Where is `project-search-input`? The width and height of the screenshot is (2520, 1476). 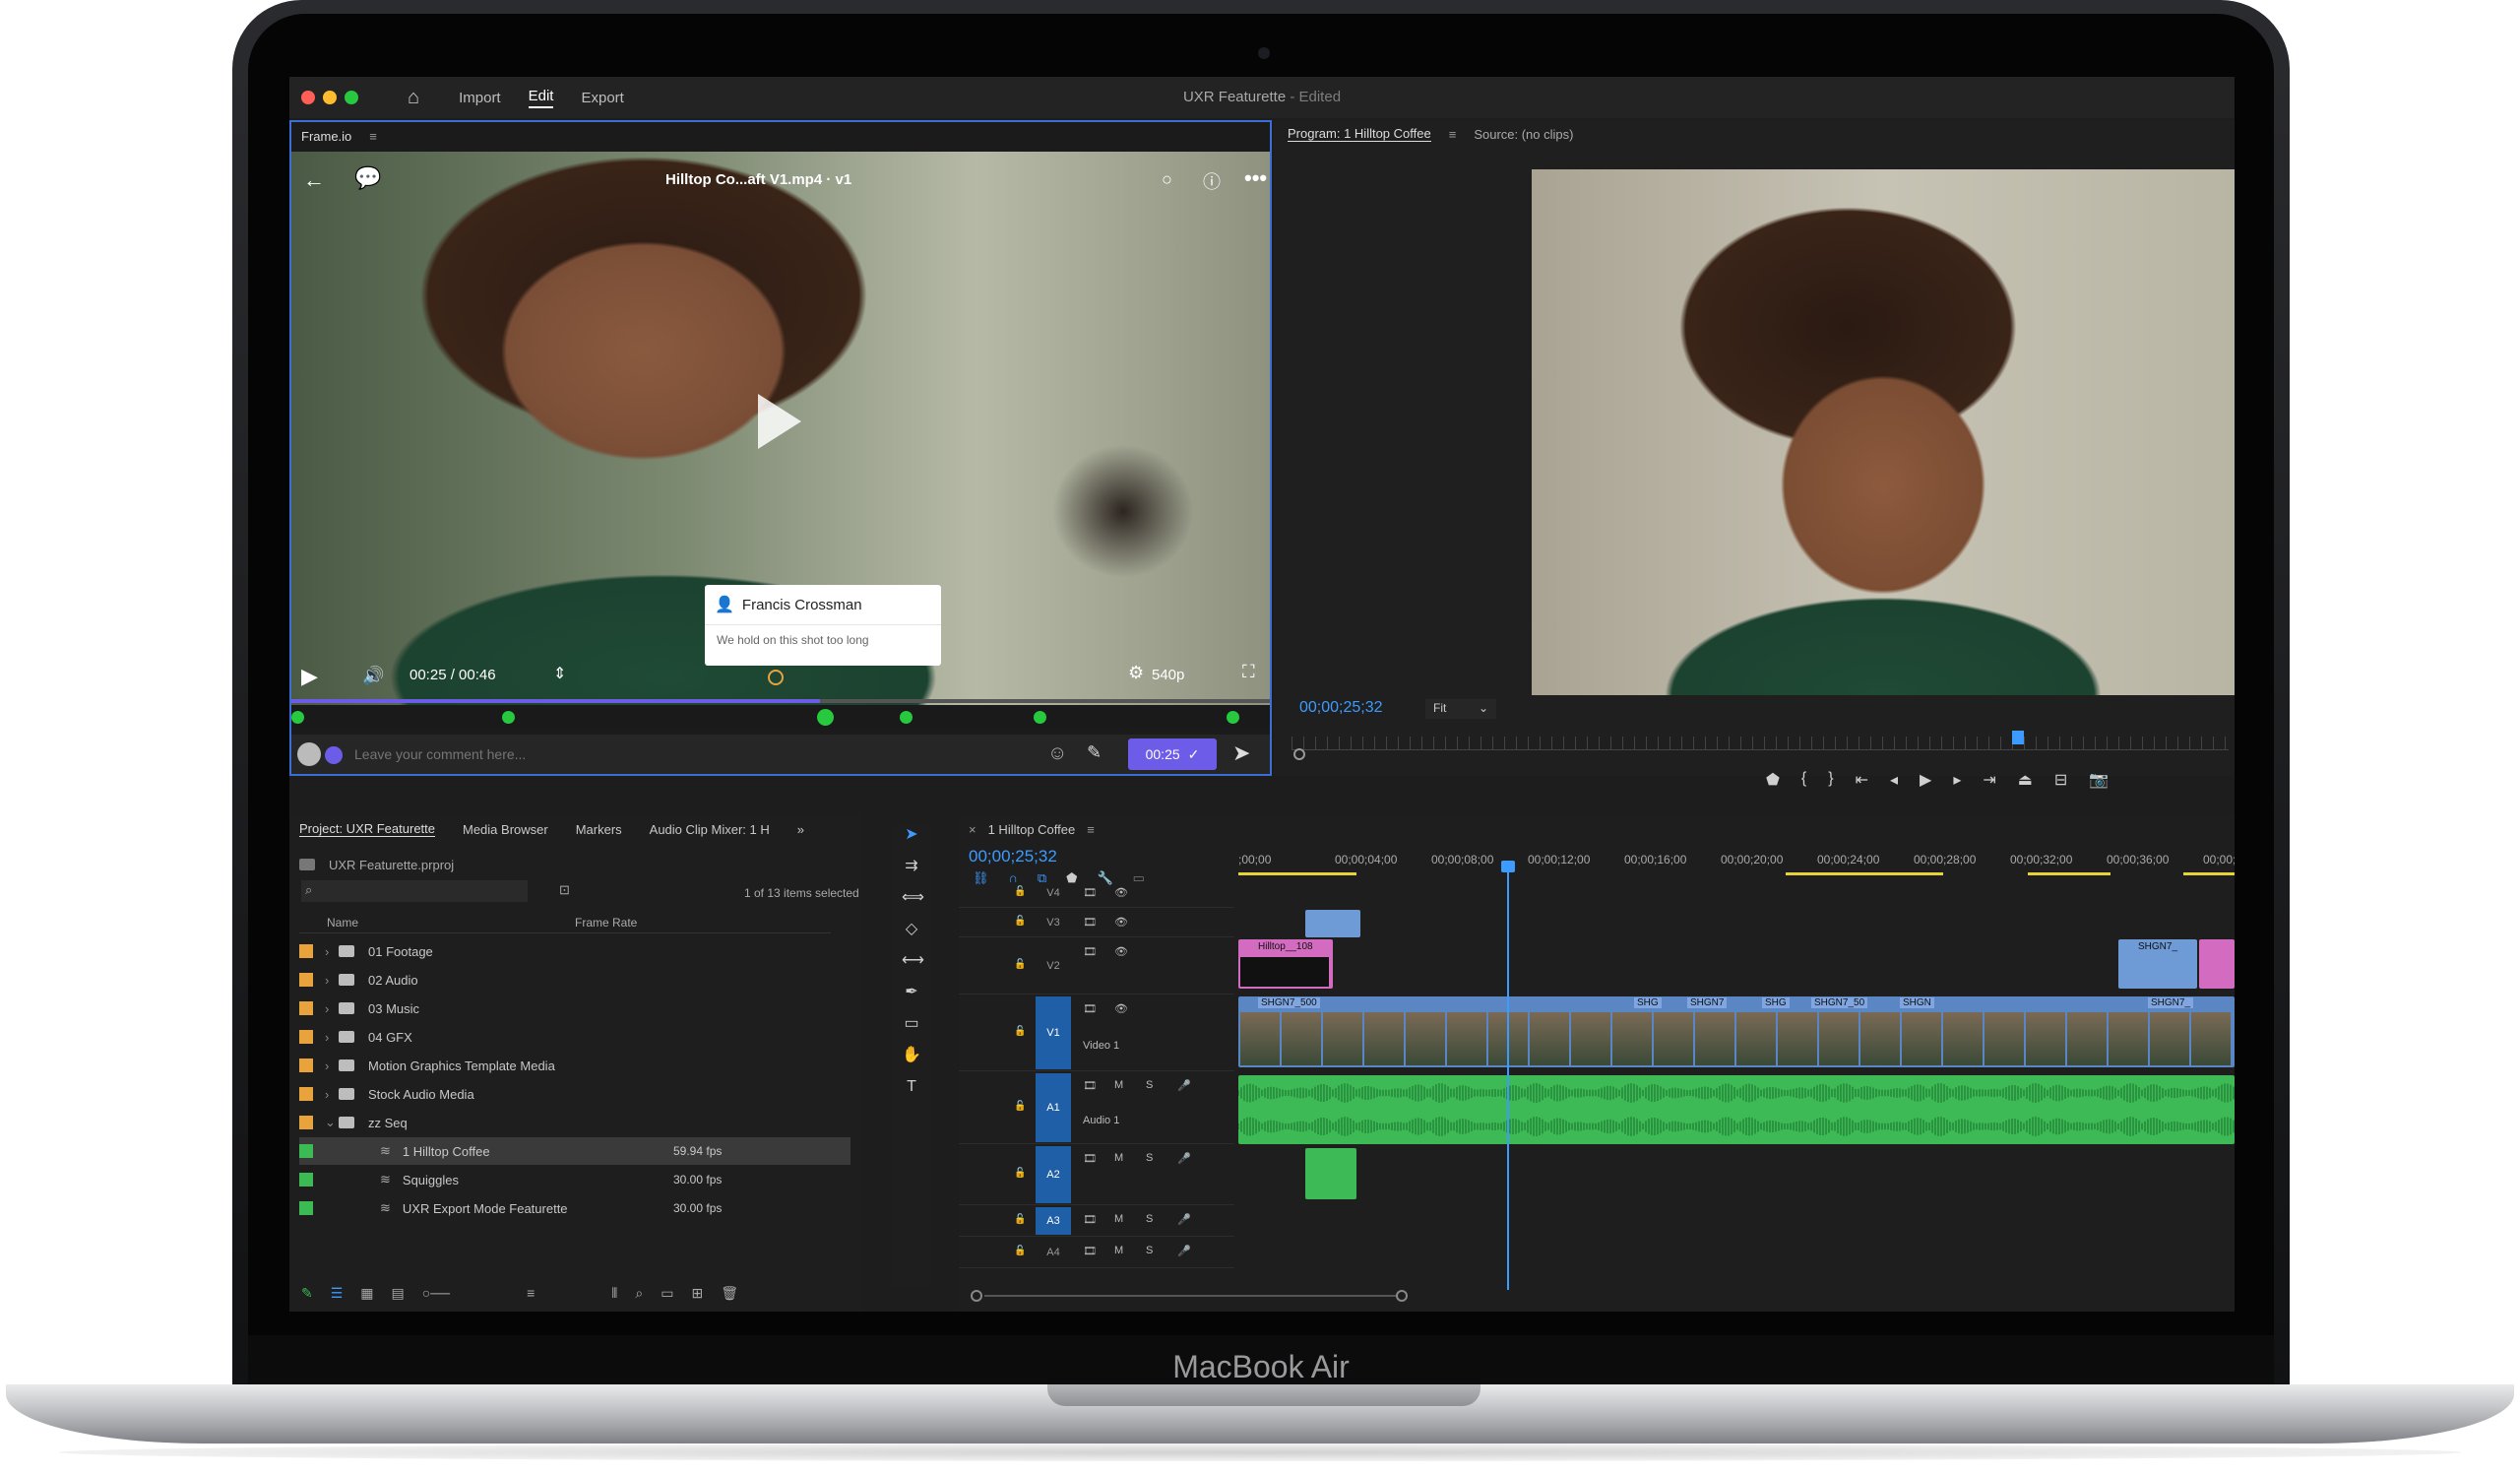 project-search-input is located at coordinates (414, 891).